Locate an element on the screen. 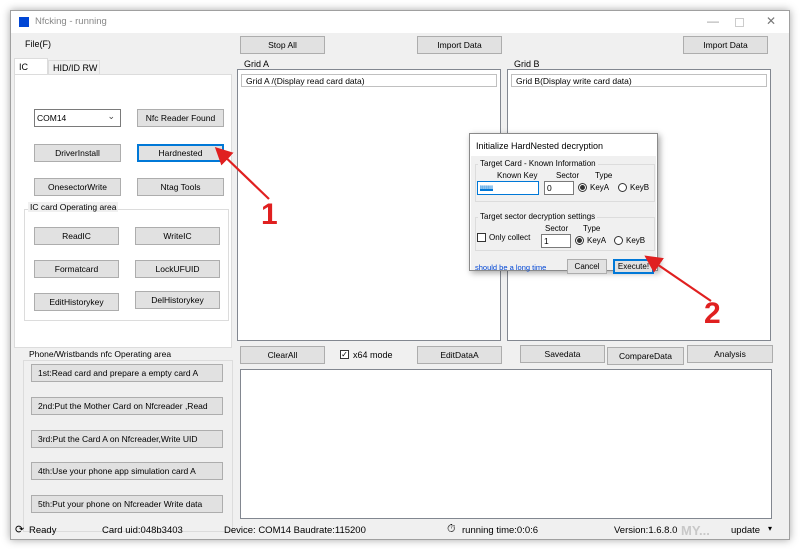 Image resolution: width=800 pixels, height=549 pixels. app-icon is located at coordinates (24, 22).